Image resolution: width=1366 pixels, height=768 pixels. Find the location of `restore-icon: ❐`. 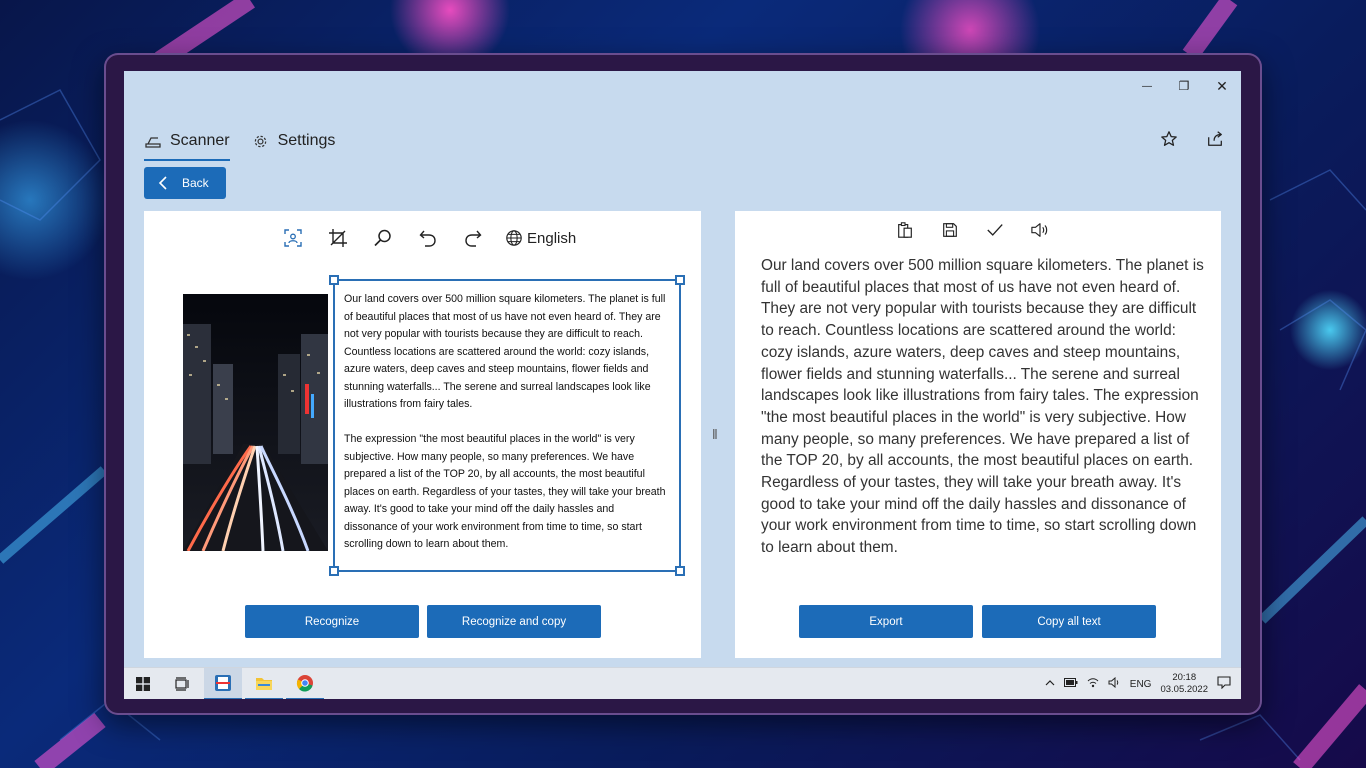

restore-icon: ❐ is located at coordinates (1184, 86).